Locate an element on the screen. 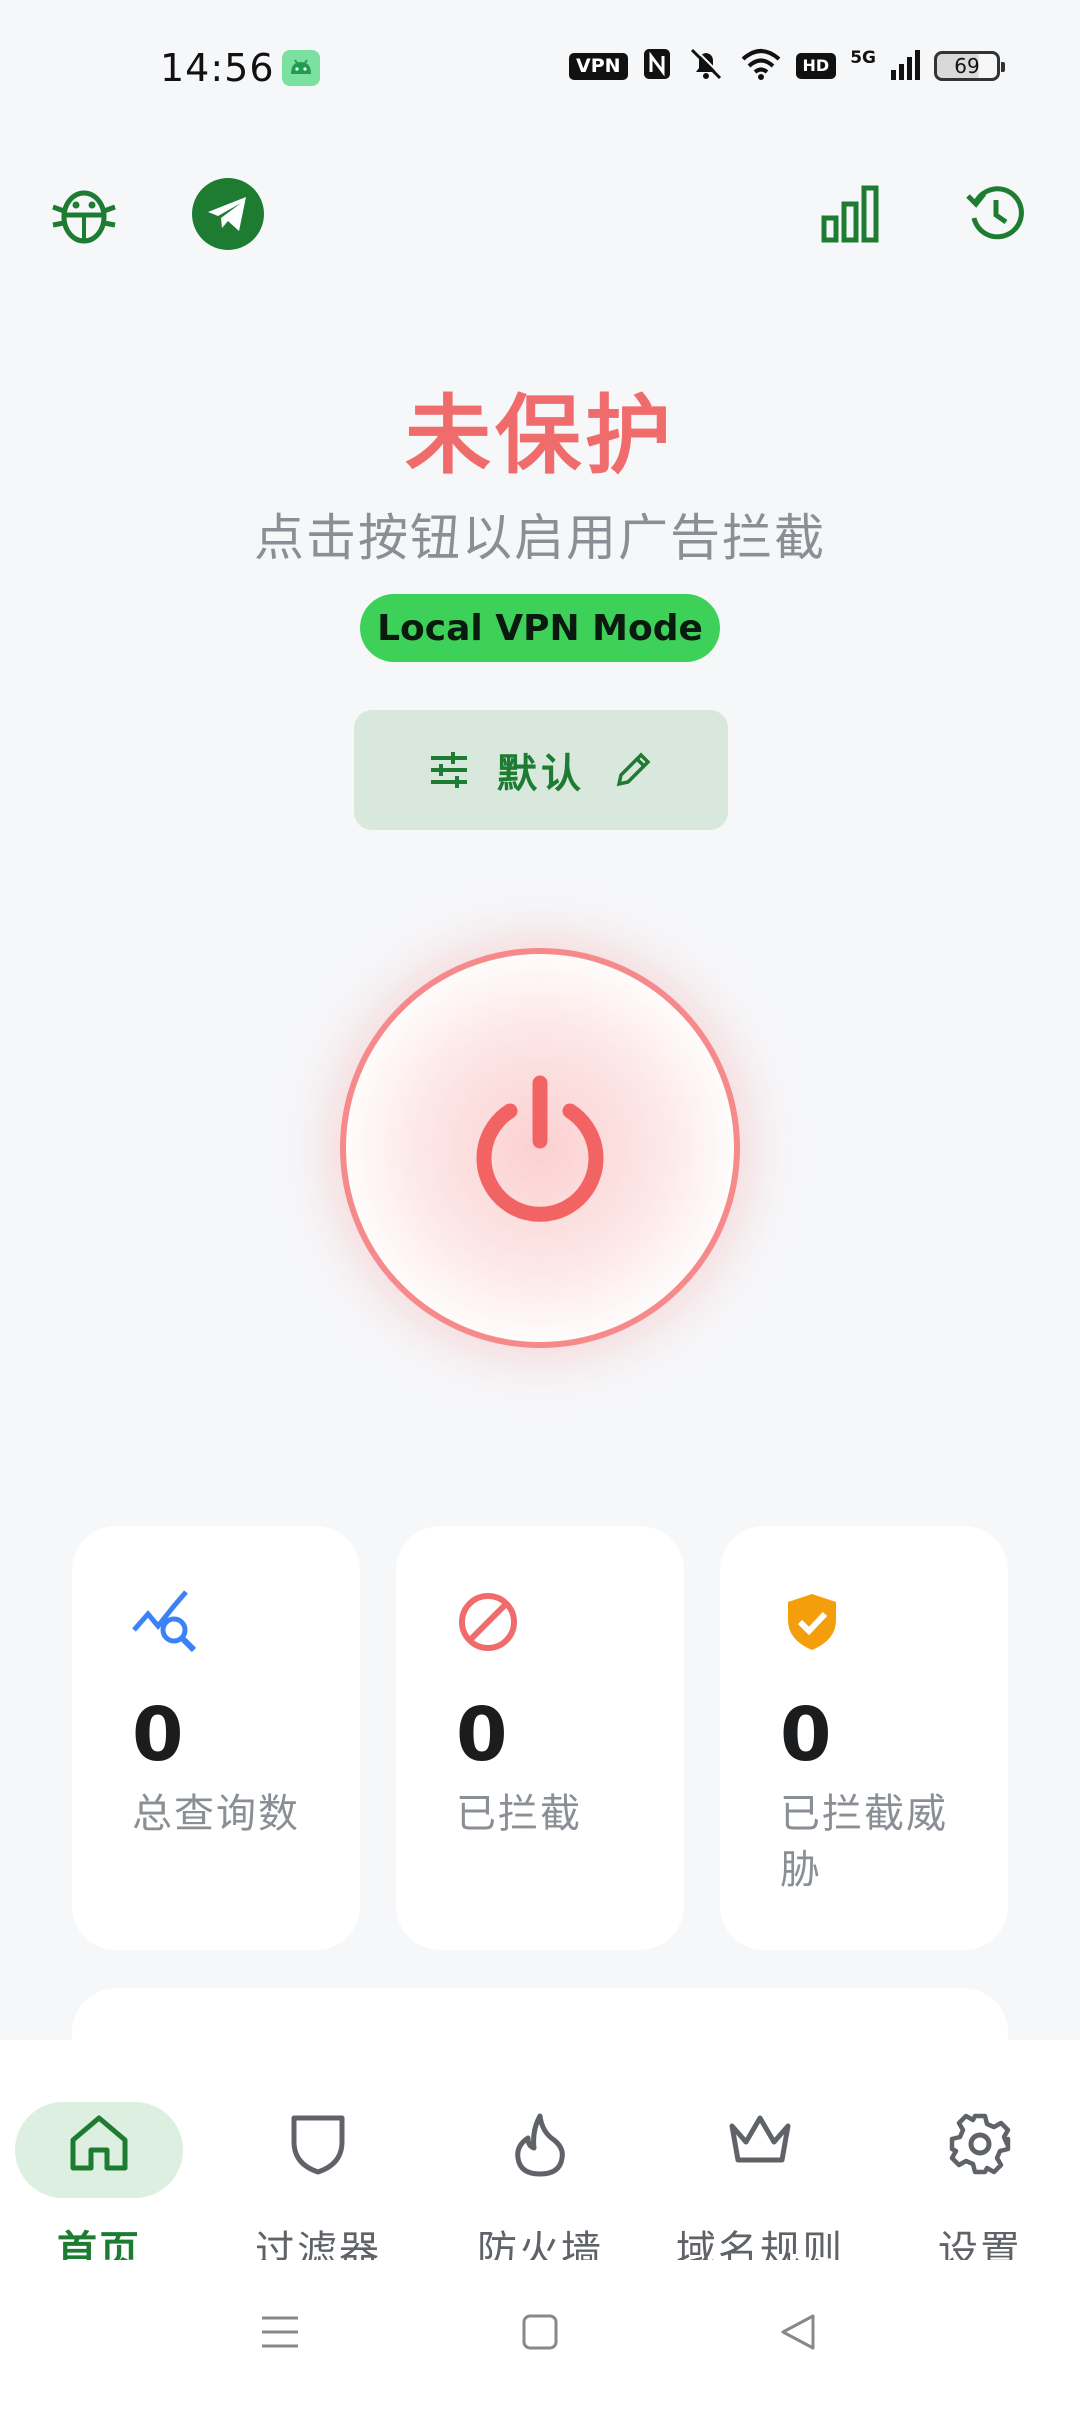 Image resolution: width=1080 pixels, height=2412 pixels. nav-item-filters: 过滤器 is located at coordinates (318, 2172).